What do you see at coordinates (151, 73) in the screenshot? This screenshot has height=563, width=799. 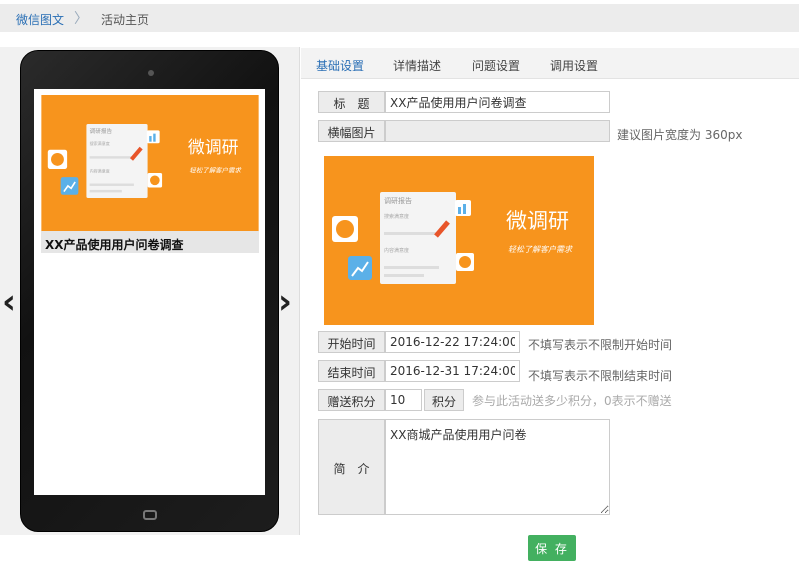 I see `camera-icon` at bounding box center [151, 73].